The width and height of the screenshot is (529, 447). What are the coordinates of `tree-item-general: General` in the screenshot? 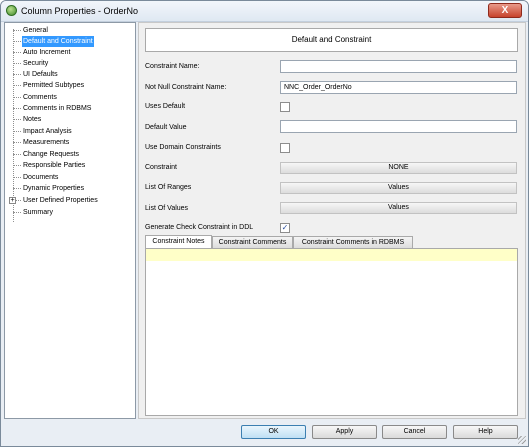 It's located at (70, 30).